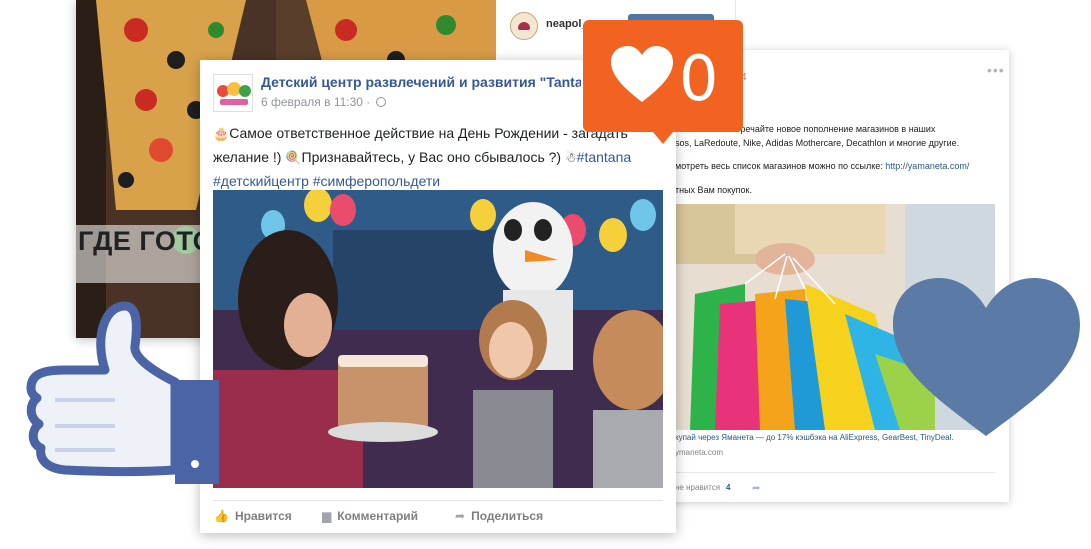 Image resolution: width=1091 pixels, height=549 pixels. Describe the element at coordinates (699, 78) in the screenshot. I see `notification-count: 0` at that location.